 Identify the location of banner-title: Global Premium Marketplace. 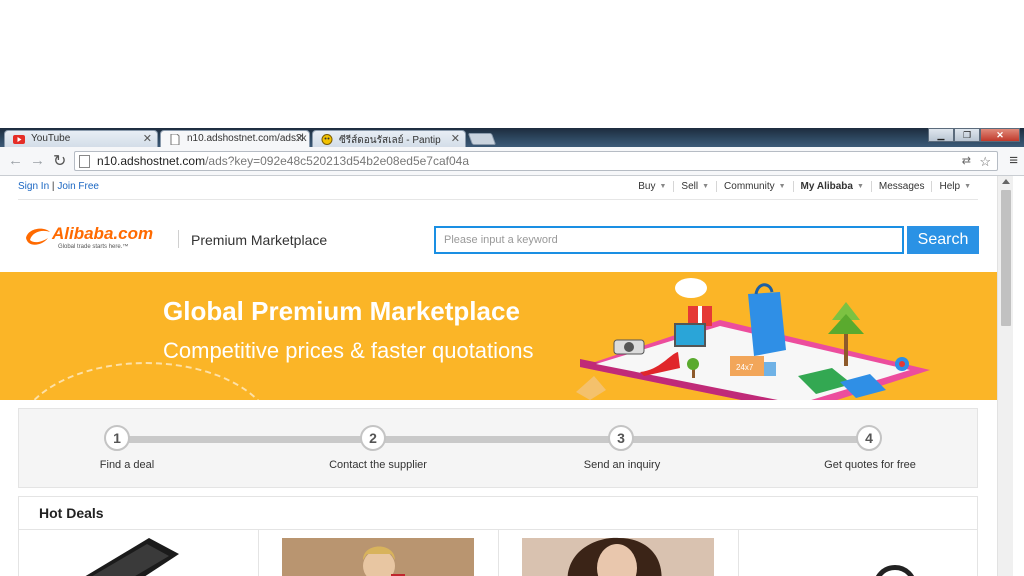
(341, 311).